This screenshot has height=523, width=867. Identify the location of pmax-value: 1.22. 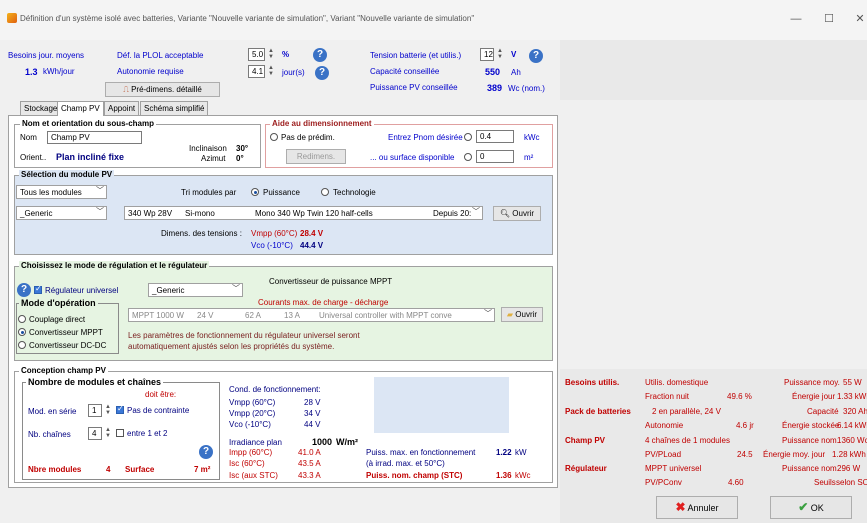
(504, 452).